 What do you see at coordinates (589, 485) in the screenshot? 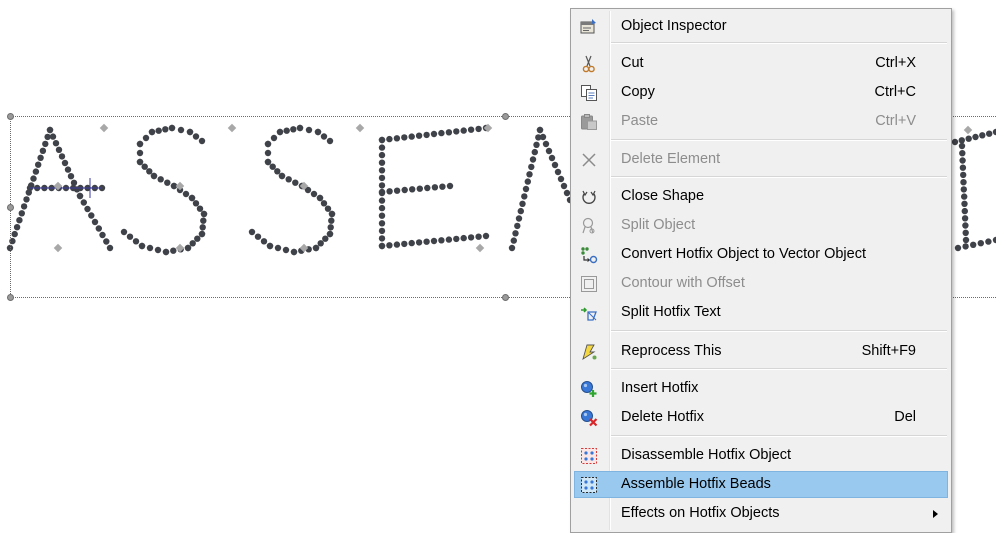
I see `assemble-icon` at bounding box center [589, 485].